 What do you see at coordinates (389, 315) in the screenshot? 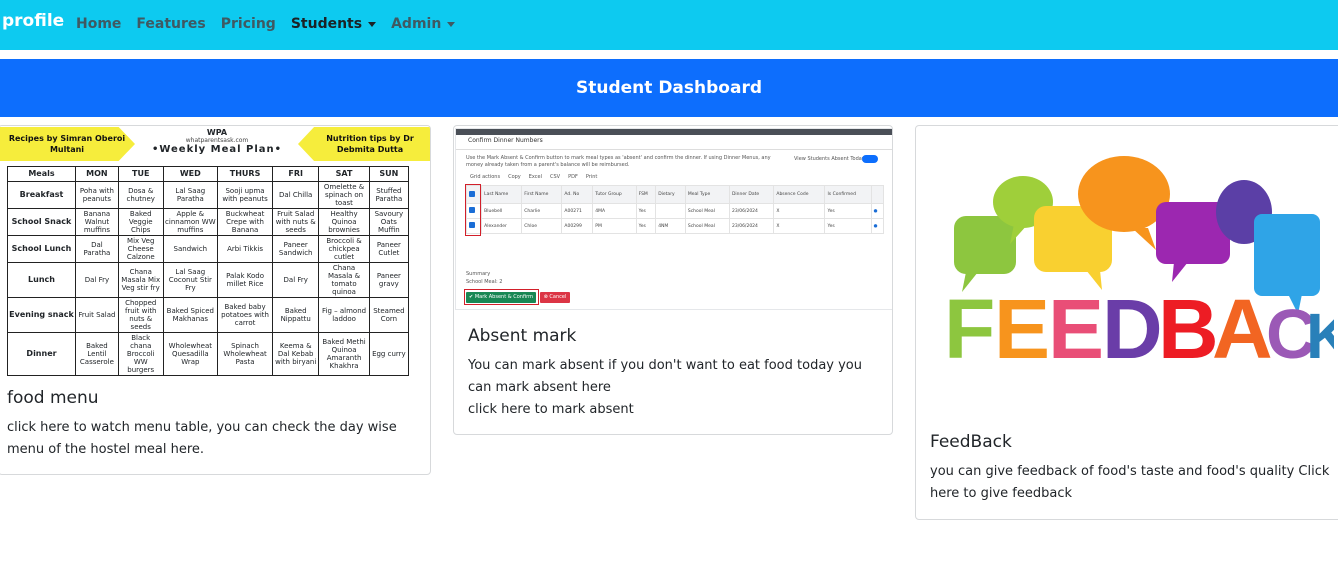
I see `meal-item-cell: Steamed Corn` at bounding box center [389, 315].